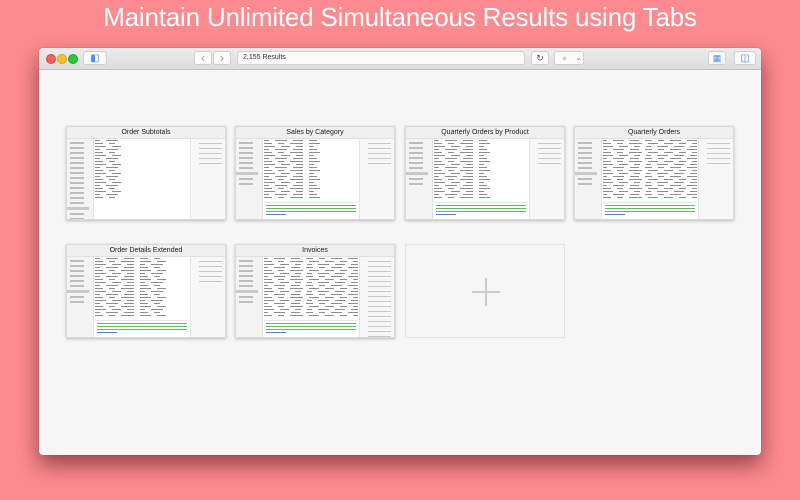 This screenshot has height=500, width=800. I want to click on toolbar: ◧ ‹ › 2,155 Results ↻ ● ⌄ ▦ ◫, so click(400, 59).